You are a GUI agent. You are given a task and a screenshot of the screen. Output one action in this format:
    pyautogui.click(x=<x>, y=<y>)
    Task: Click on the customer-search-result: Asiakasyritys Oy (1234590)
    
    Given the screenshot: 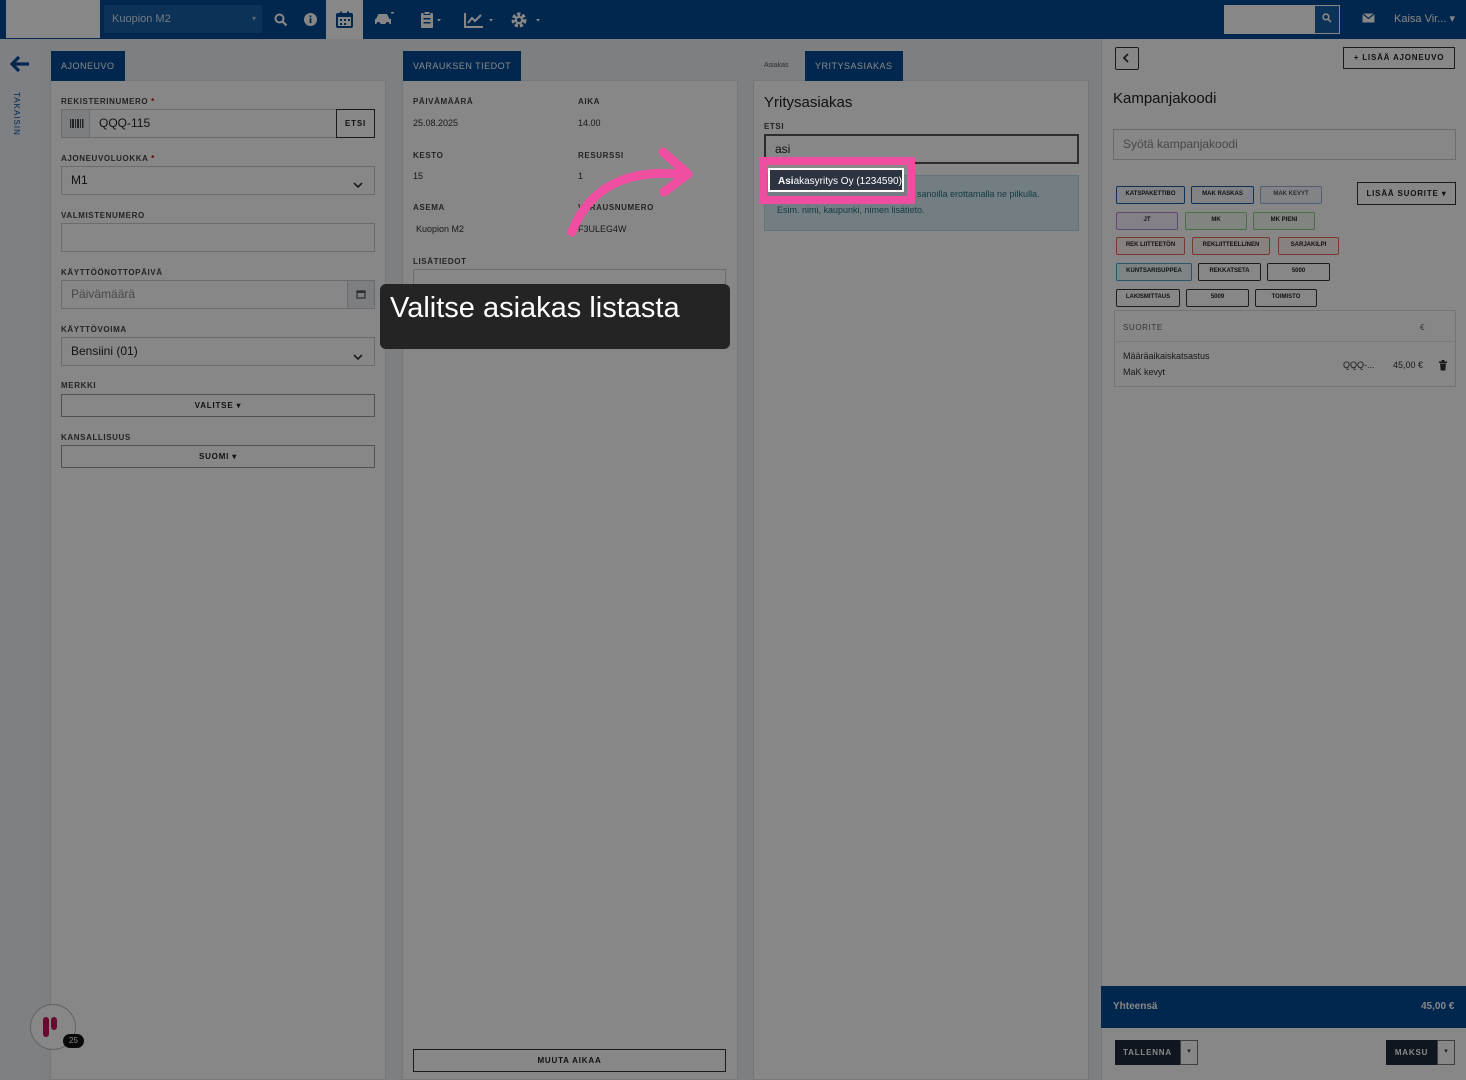 What is the action you would take?
    pyautogui.click(x=836, y=180)
    